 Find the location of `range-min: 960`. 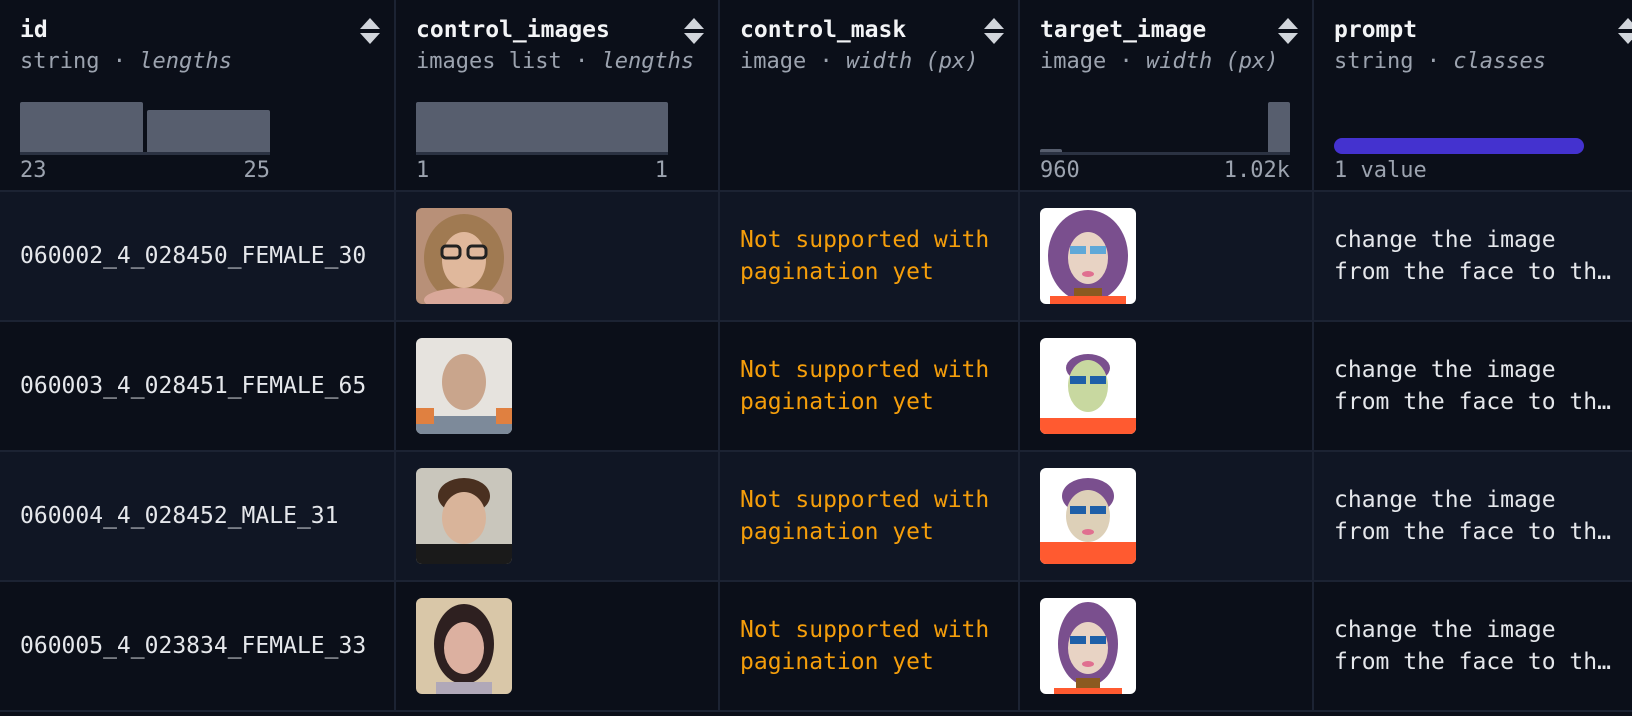

range-min: 960 is located at coordinates (1060, 170).